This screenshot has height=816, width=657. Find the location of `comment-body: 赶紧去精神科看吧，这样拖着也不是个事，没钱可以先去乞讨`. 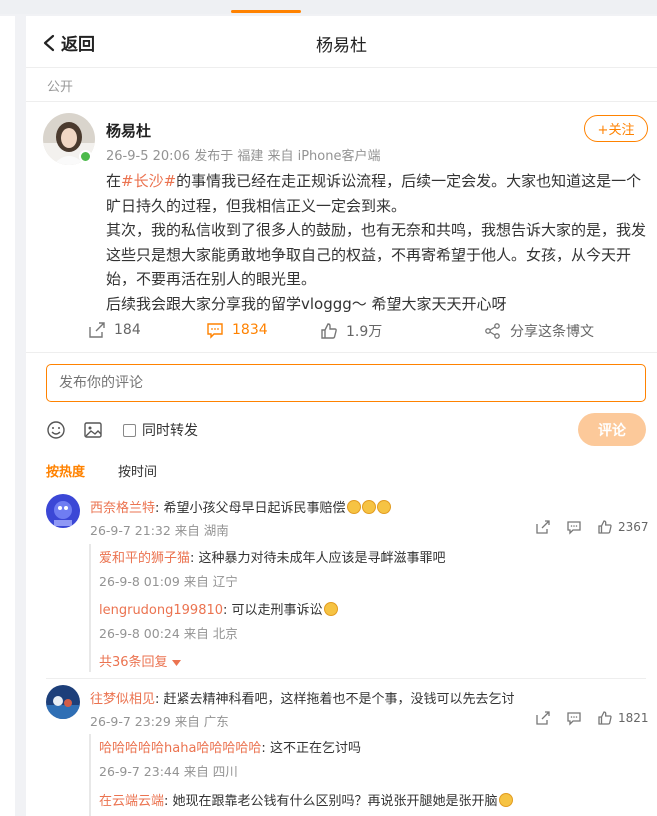

comment-body: 赶紧去精神科看吧，这样拖着也不是个事，没钱可以先去乞讨 is located at coordinates (339, 699).